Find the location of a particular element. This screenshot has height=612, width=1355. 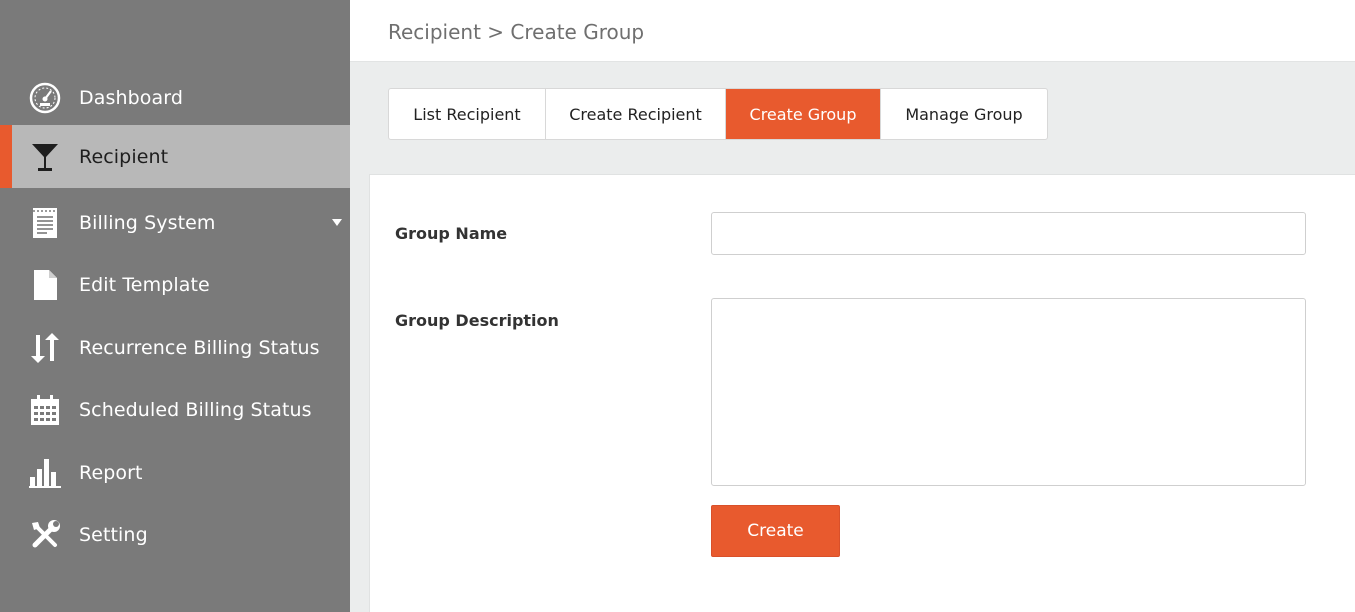

sort-arrows-icon is located at coordinates (45, 348).